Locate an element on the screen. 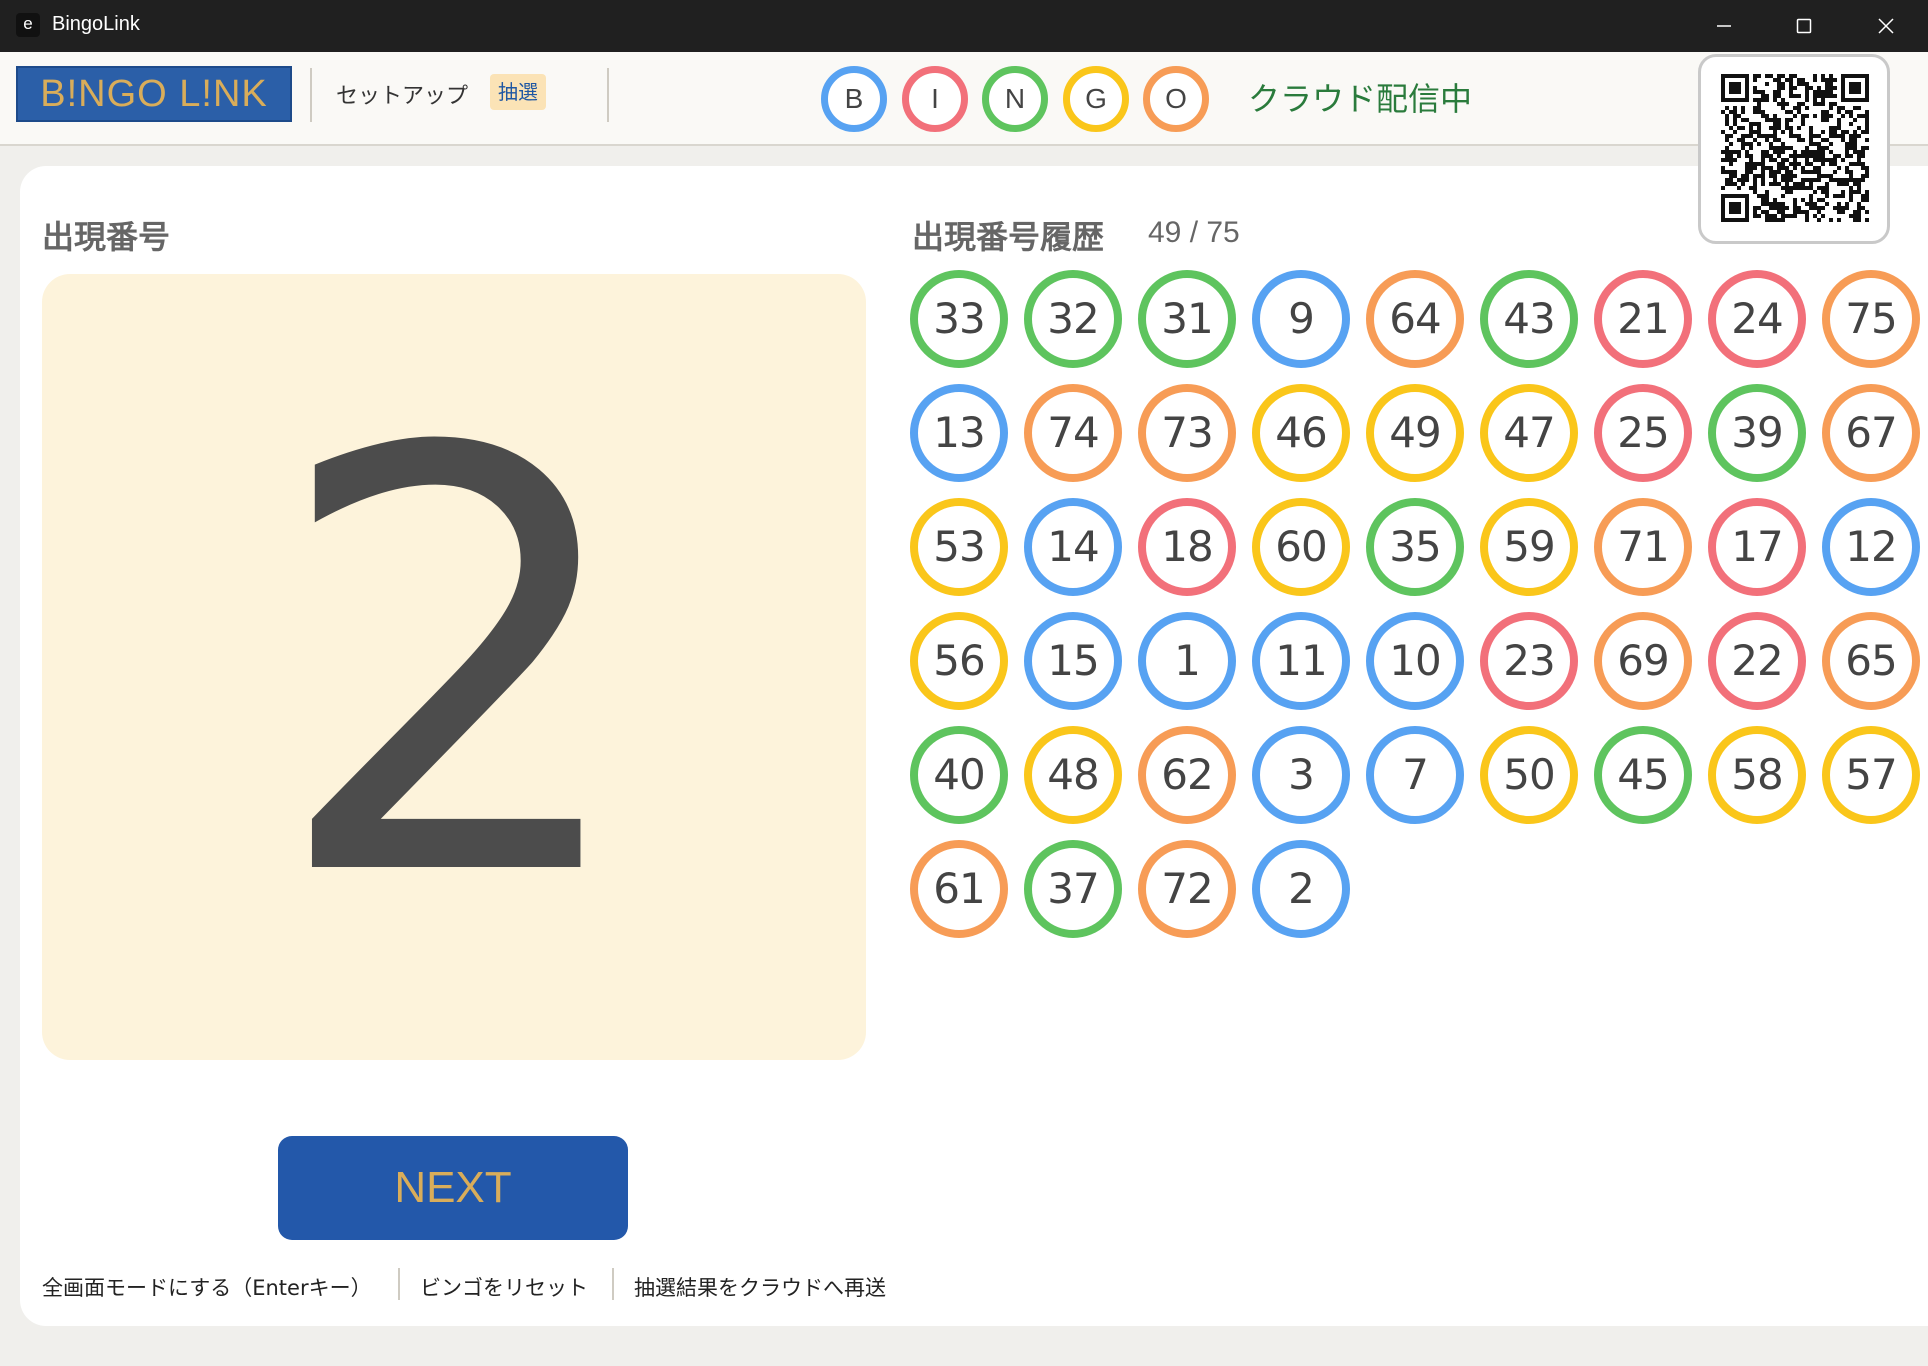 Image resolution: width=1928 pixels, height=1366 pixels. history-ball: 56 is located at coordinates (959, 661).